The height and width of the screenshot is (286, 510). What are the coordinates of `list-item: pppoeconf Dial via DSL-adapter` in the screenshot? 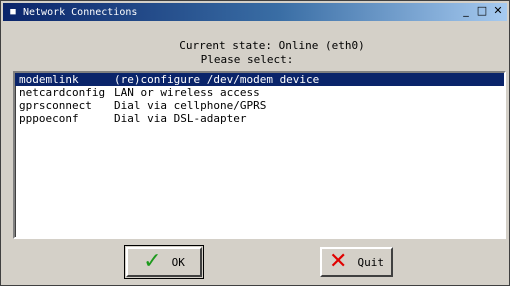 It's located at (259, 118).